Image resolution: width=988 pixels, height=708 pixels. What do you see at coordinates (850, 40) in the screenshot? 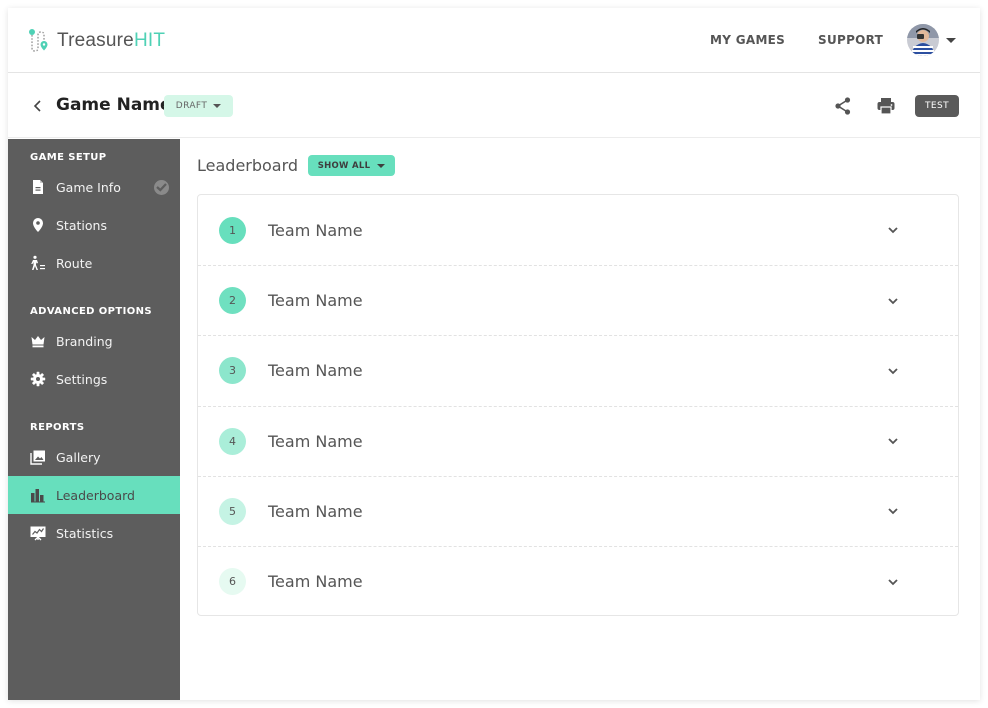
I see `nav-support: SUPPORT` at bounding box center [850, 40].